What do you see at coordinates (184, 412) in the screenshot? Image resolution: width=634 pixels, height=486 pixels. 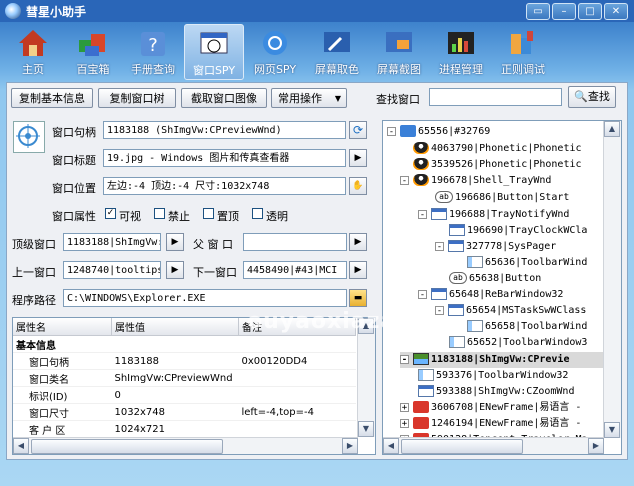 I see `table-row: 窗口尺寸 1032x748 left=-4,top=-4` at bounding box center [184, 412].